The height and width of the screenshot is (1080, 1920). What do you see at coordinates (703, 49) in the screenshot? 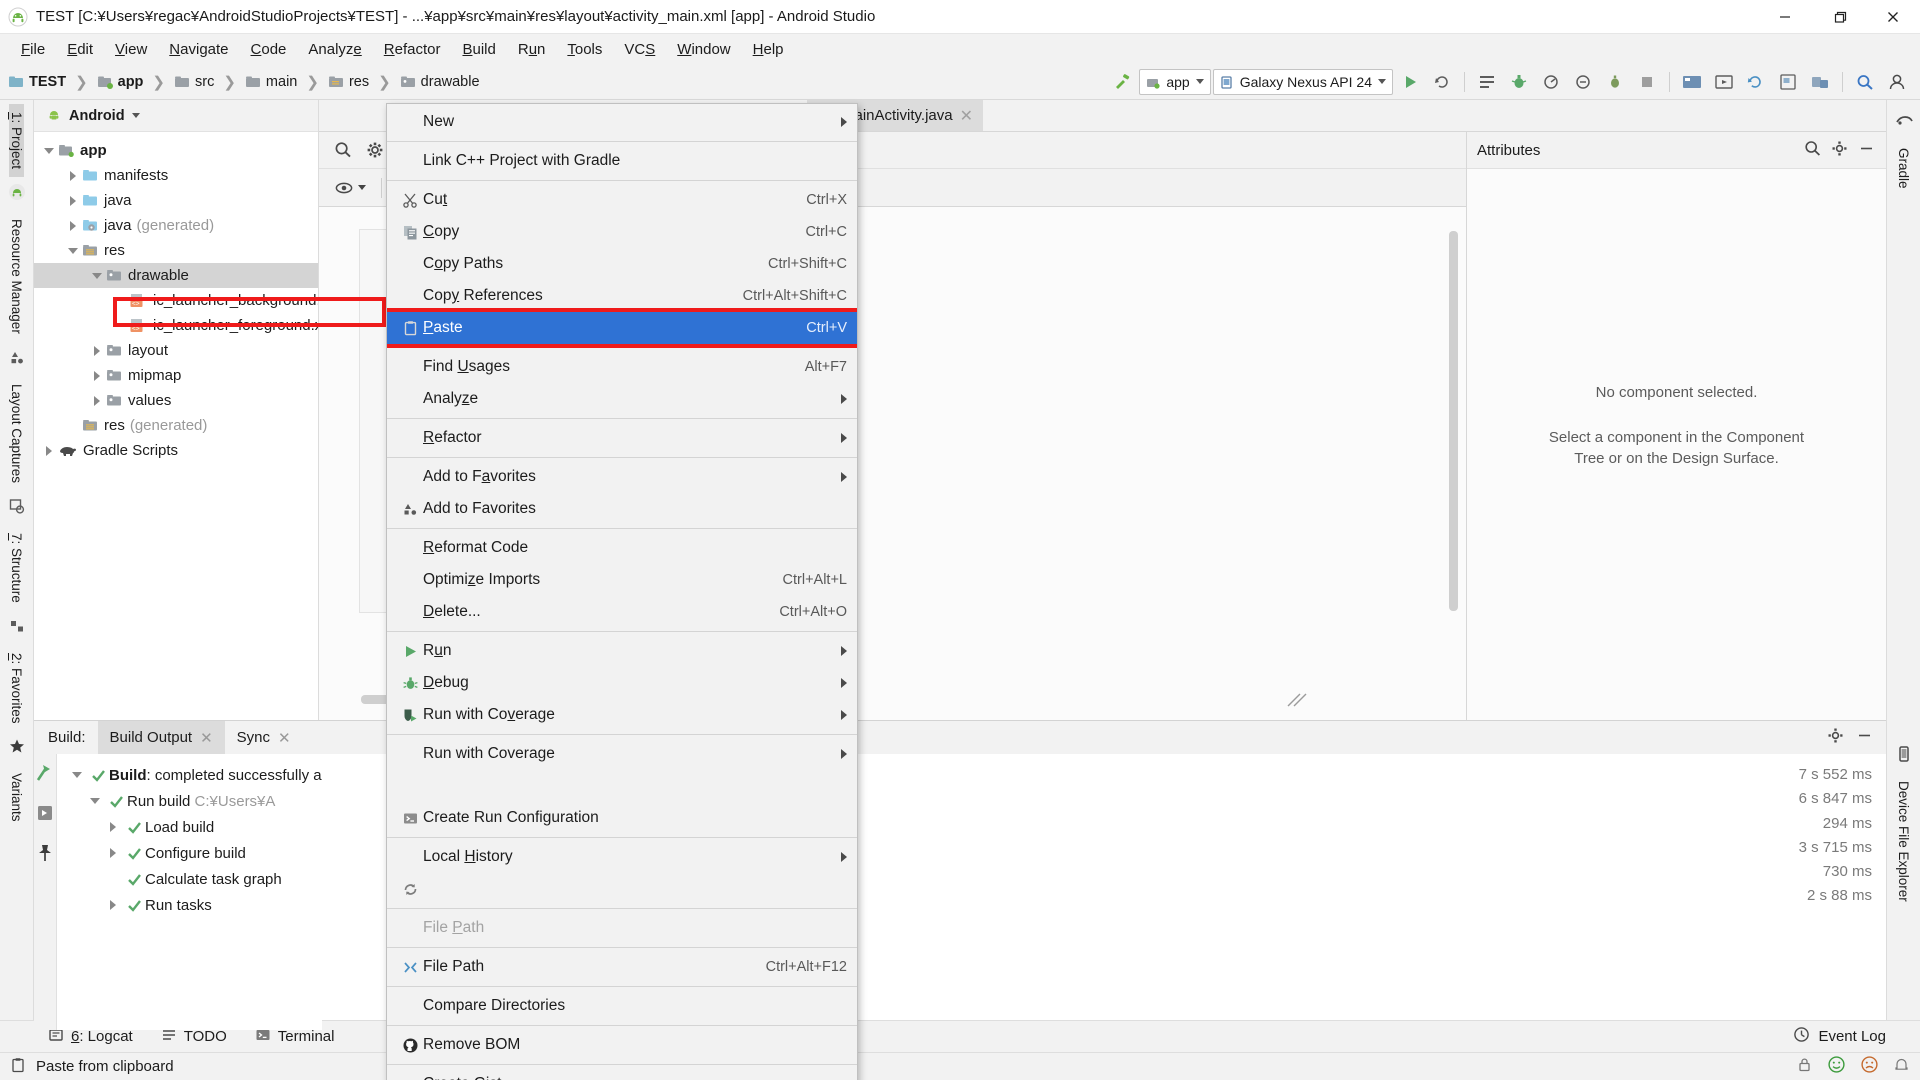
I see `menu-window: Window` at bounding box center [703, 49].